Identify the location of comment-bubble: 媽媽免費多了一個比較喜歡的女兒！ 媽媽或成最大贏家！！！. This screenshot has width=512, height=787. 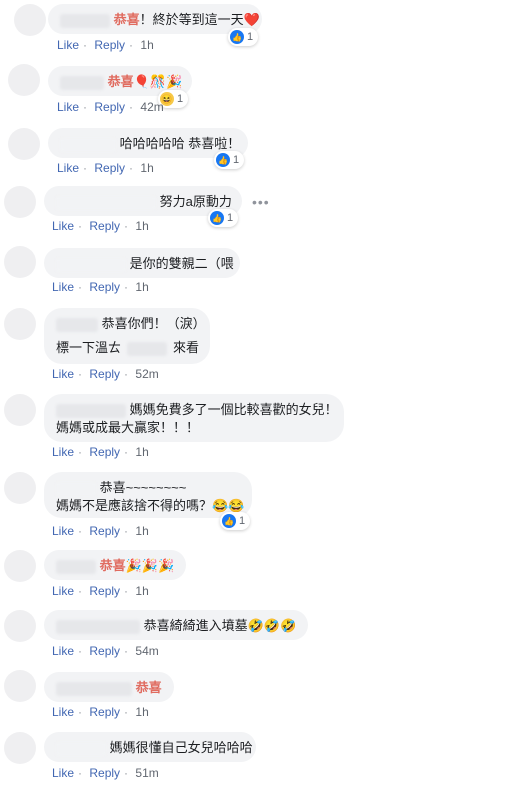
(194, 418).